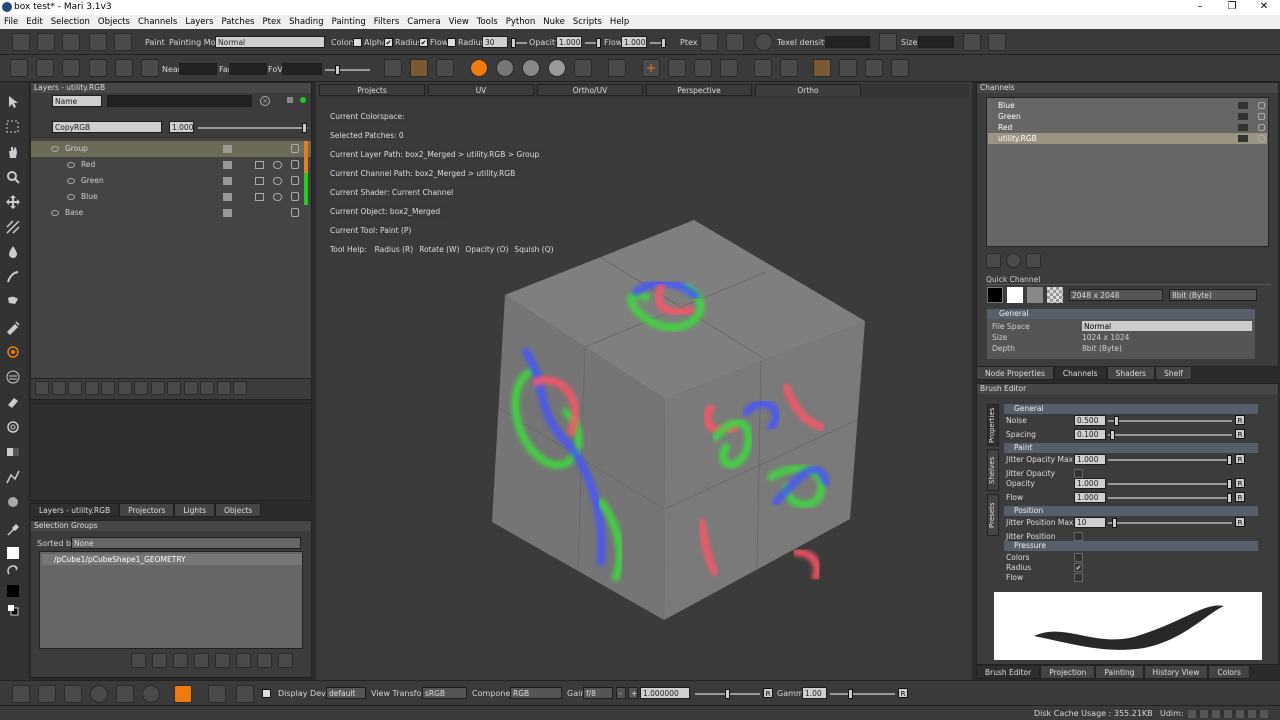  Describe the element at coordinates (1131, 546) in the screenshot. I see `brush-section-pressure: Pressure` at that location.